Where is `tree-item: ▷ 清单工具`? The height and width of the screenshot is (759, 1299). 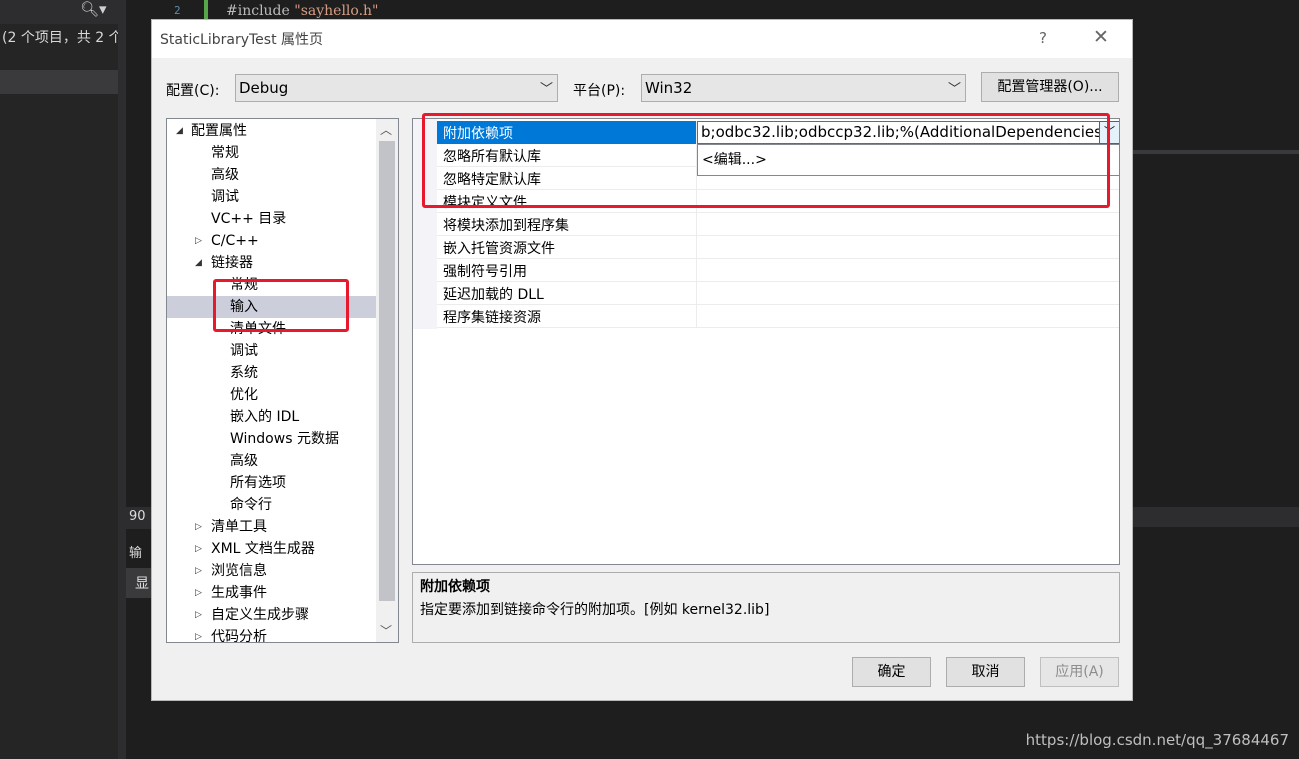 tree-item: ▷ 清单工具 is located at coordinates (271, 527).